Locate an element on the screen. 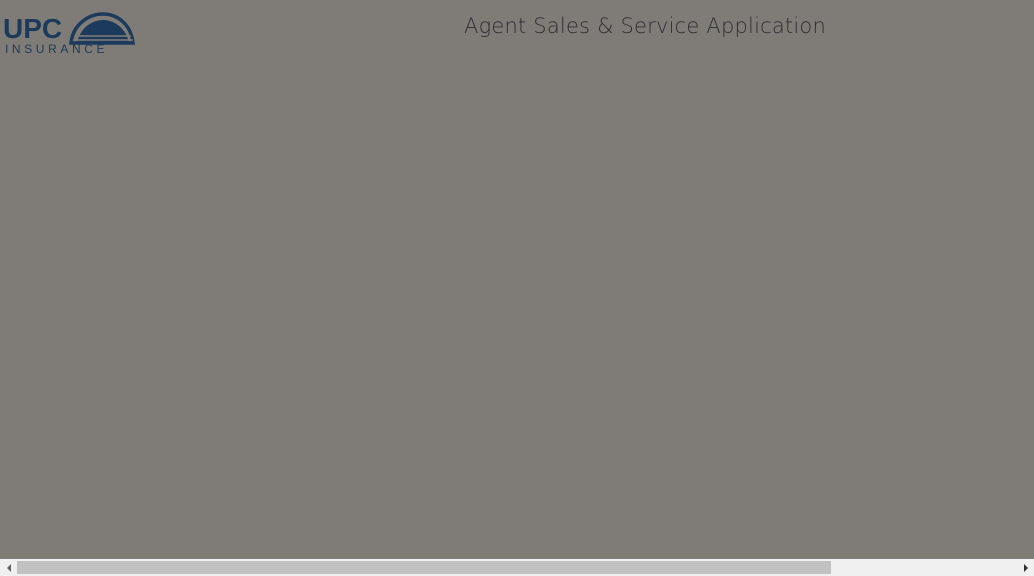  scroll-left-arrow-icon is located at coordinates (8, 567).